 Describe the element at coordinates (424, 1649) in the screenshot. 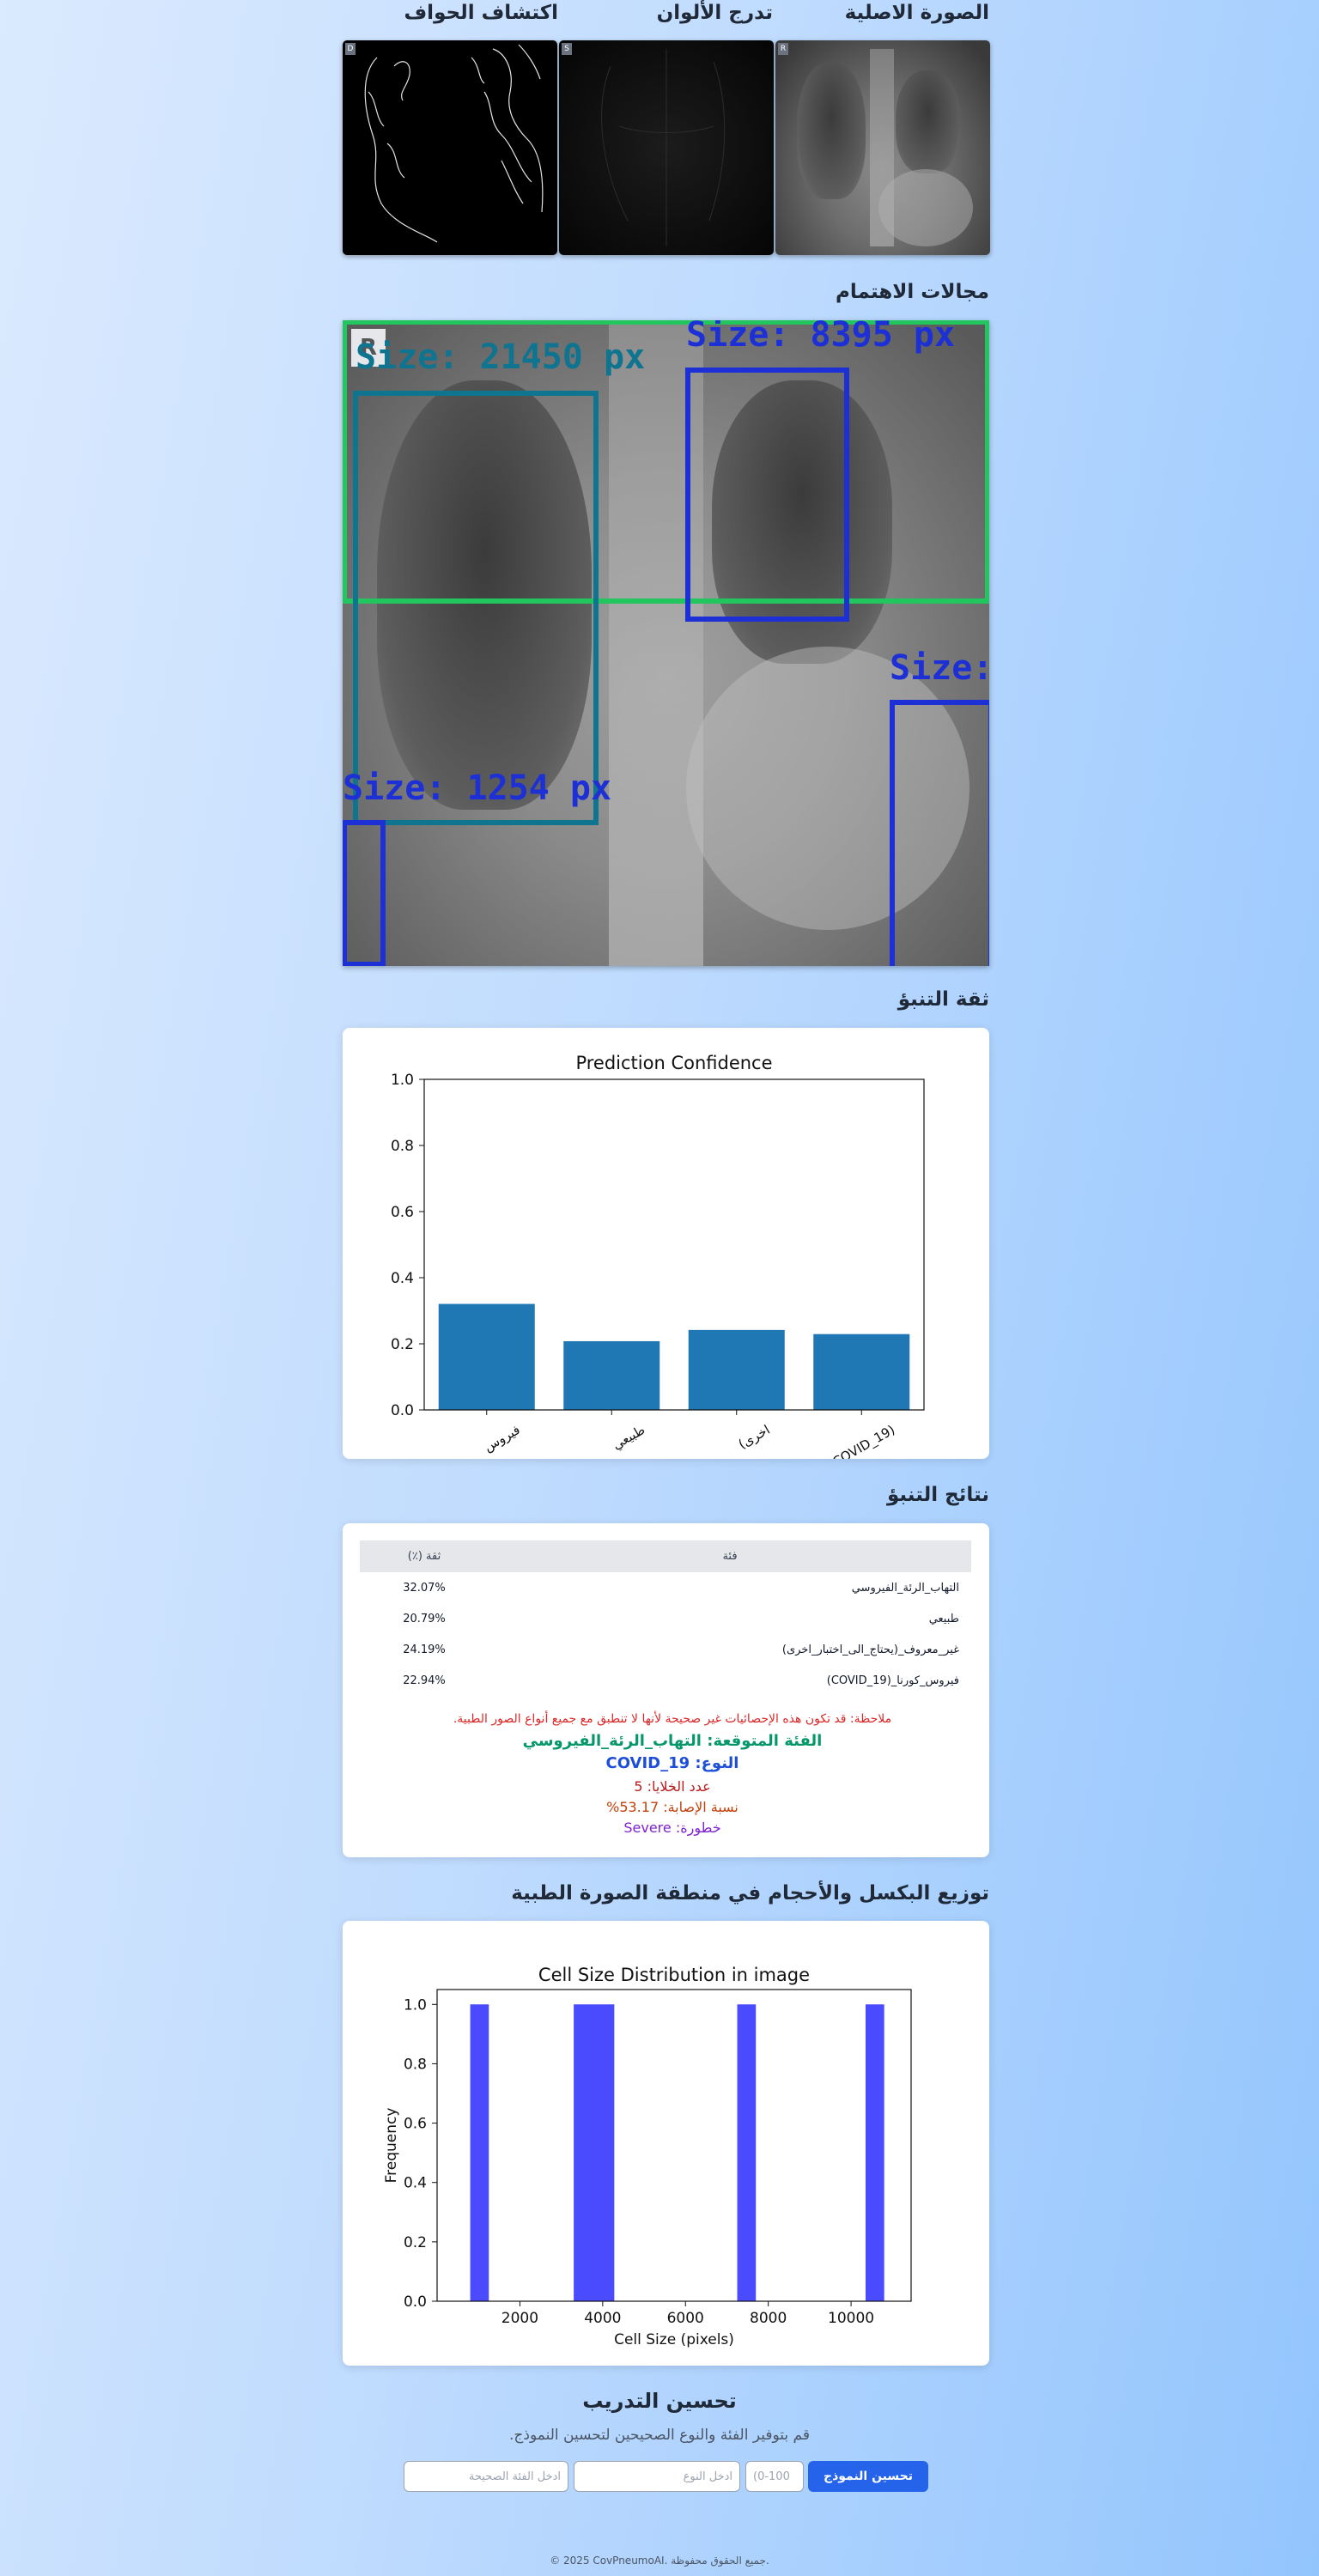

I see `row-confidence: 24.19%` at that location.